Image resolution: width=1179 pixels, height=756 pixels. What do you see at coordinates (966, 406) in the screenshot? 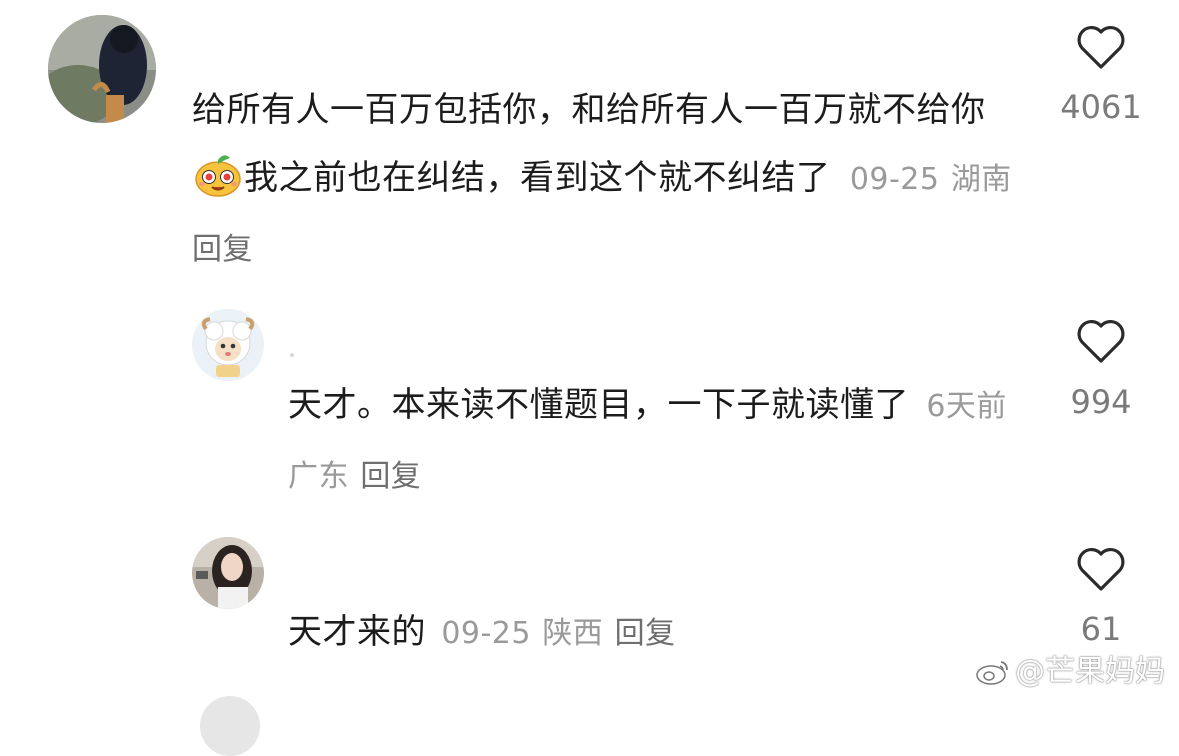
I see `comment-date: 6天前` at bounding box center [966, 406].